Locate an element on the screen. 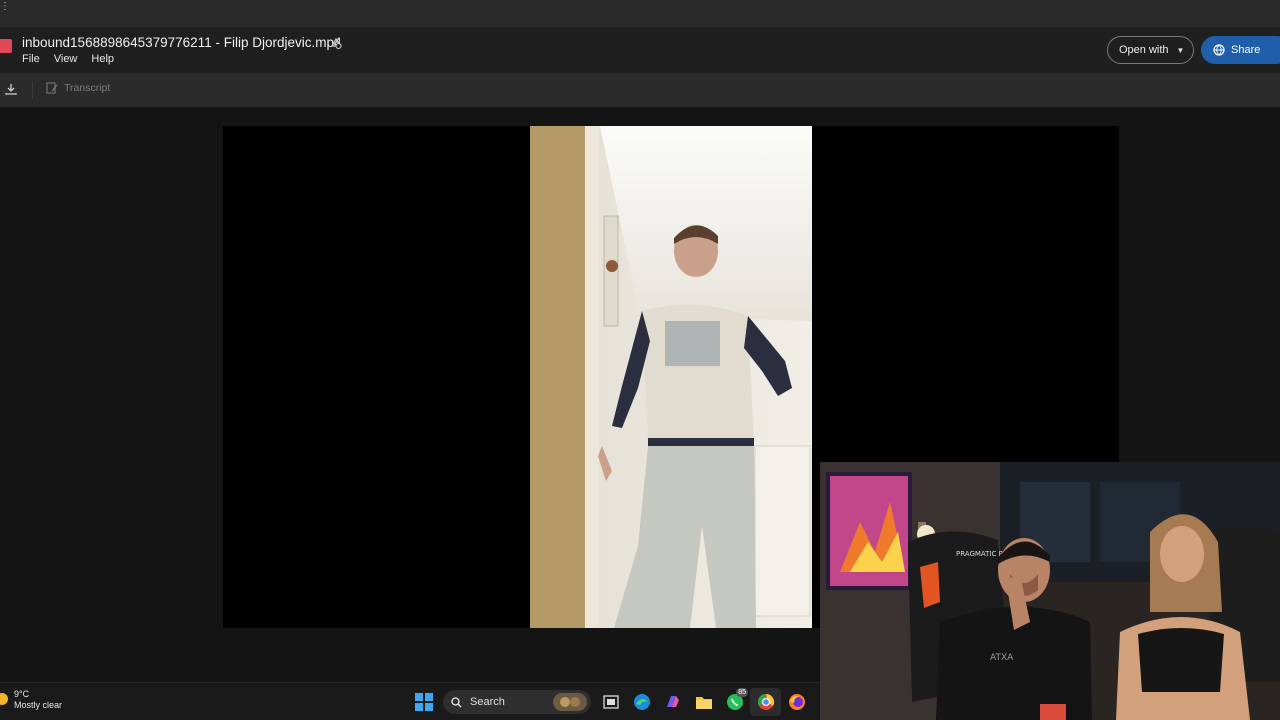 This screenshot has width=1280, height=720. streamer-webcam: PRAGMATIC P ATXA is located at coordinates (1050, 591).